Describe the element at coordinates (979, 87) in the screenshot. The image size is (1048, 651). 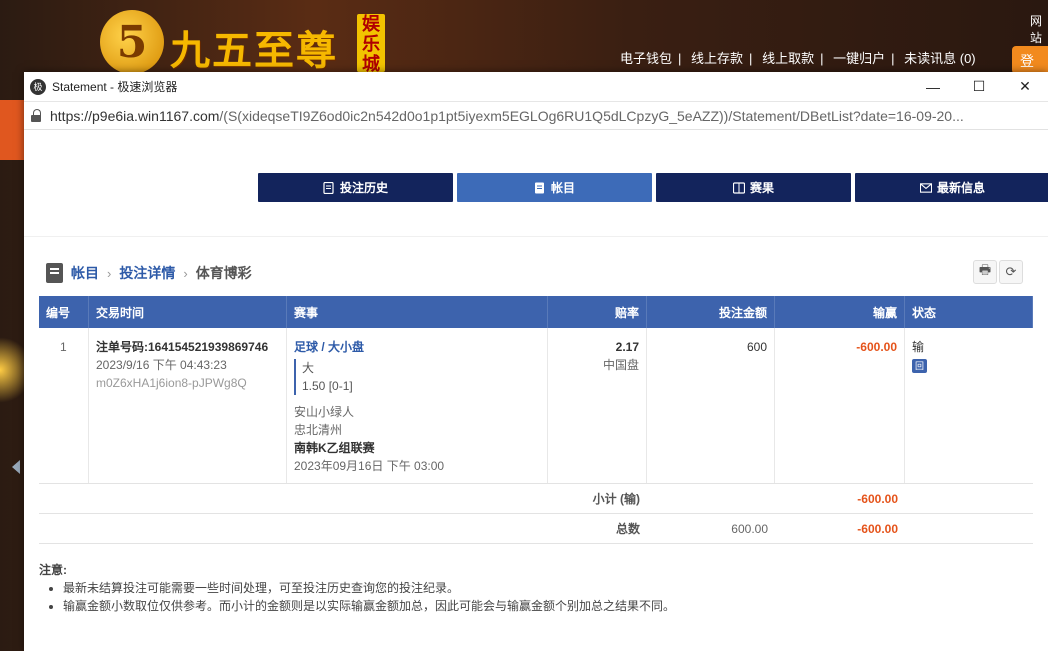
I see `maximize-button: ☐` at that location.